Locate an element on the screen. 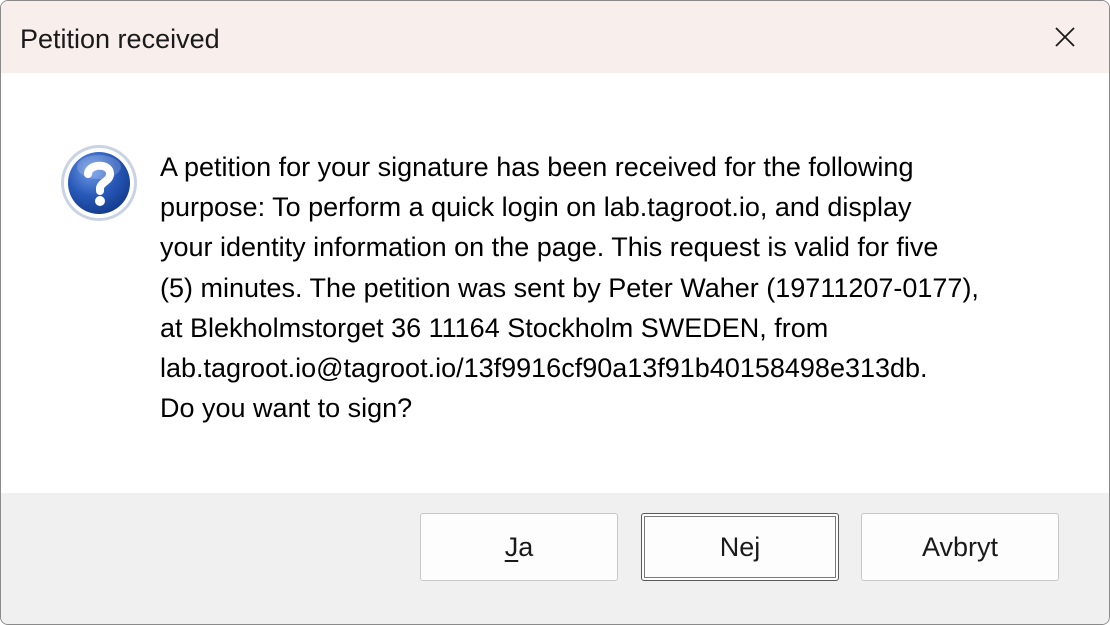 The width and height of the screenshot is (1110, 625). title-bar: Petition received is located at coordinates (555, 37).